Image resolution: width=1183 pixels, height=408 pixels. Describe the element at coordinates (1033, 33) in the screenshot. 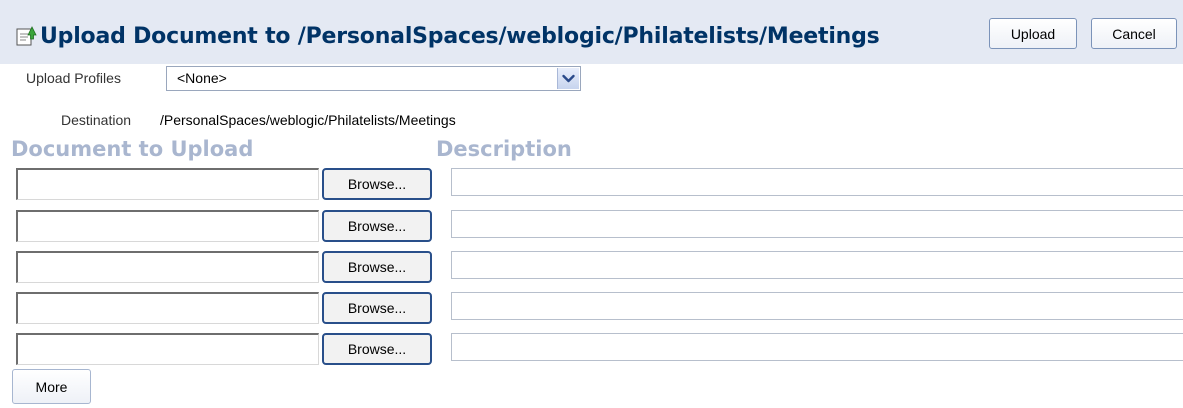

I see `upload-button: Upload` at that location.